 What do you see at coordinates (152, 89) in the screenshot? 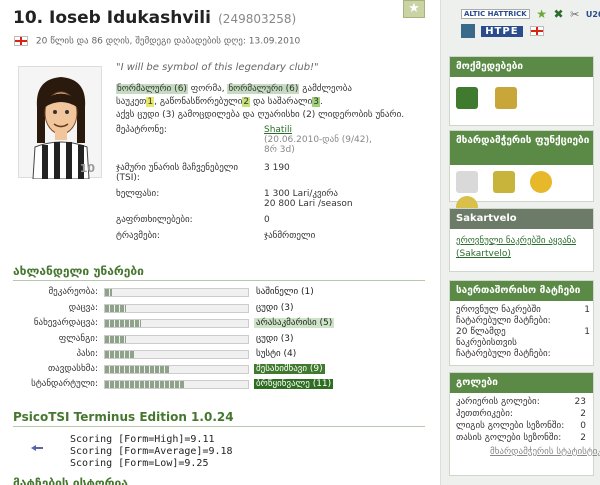
I see `form-level: ნორმალური (6)` at bounding box center [152, 89].